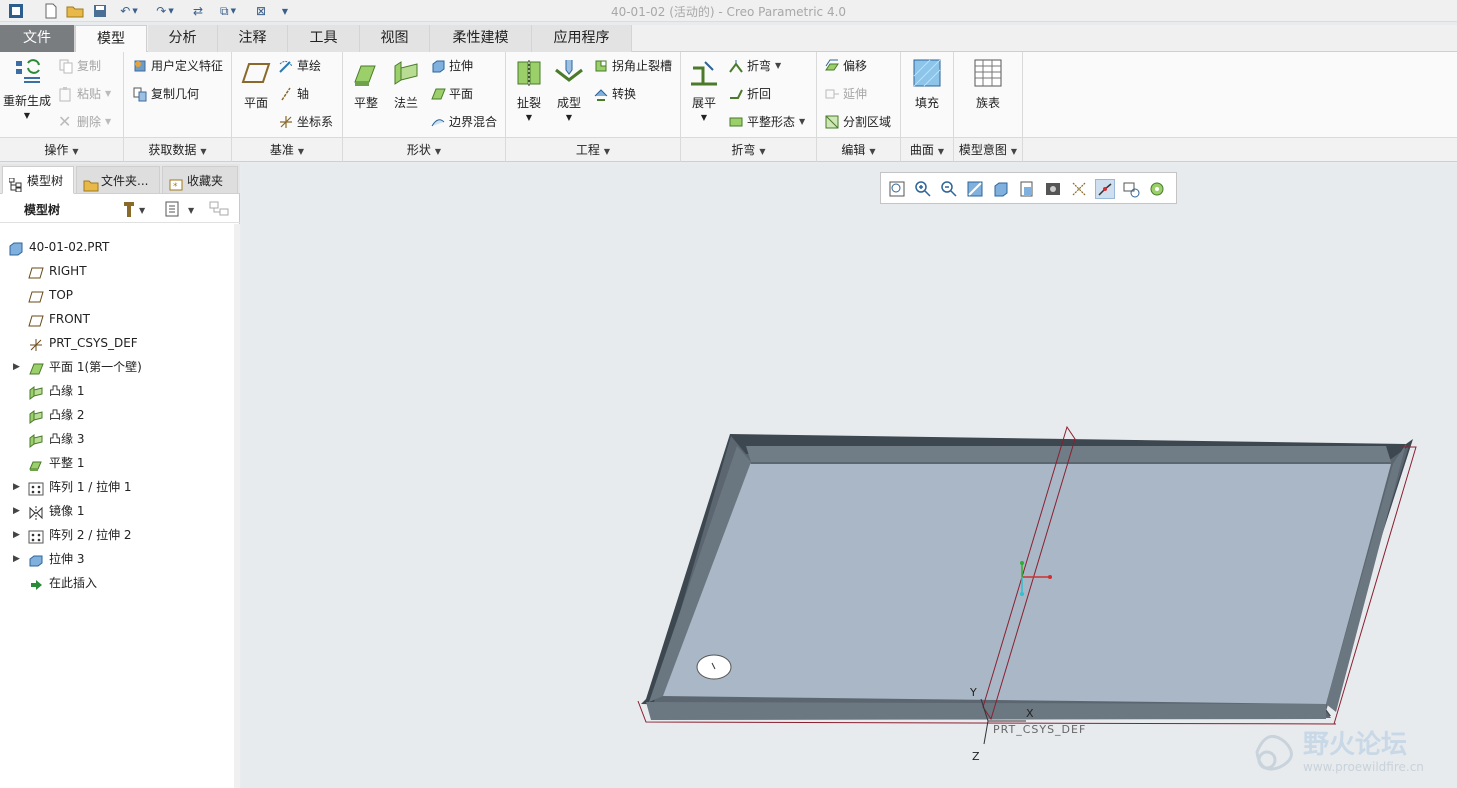  Describe the element at coordinates (299, 66) in the screenshot. I see `sketch-button: 草绘` at that location.